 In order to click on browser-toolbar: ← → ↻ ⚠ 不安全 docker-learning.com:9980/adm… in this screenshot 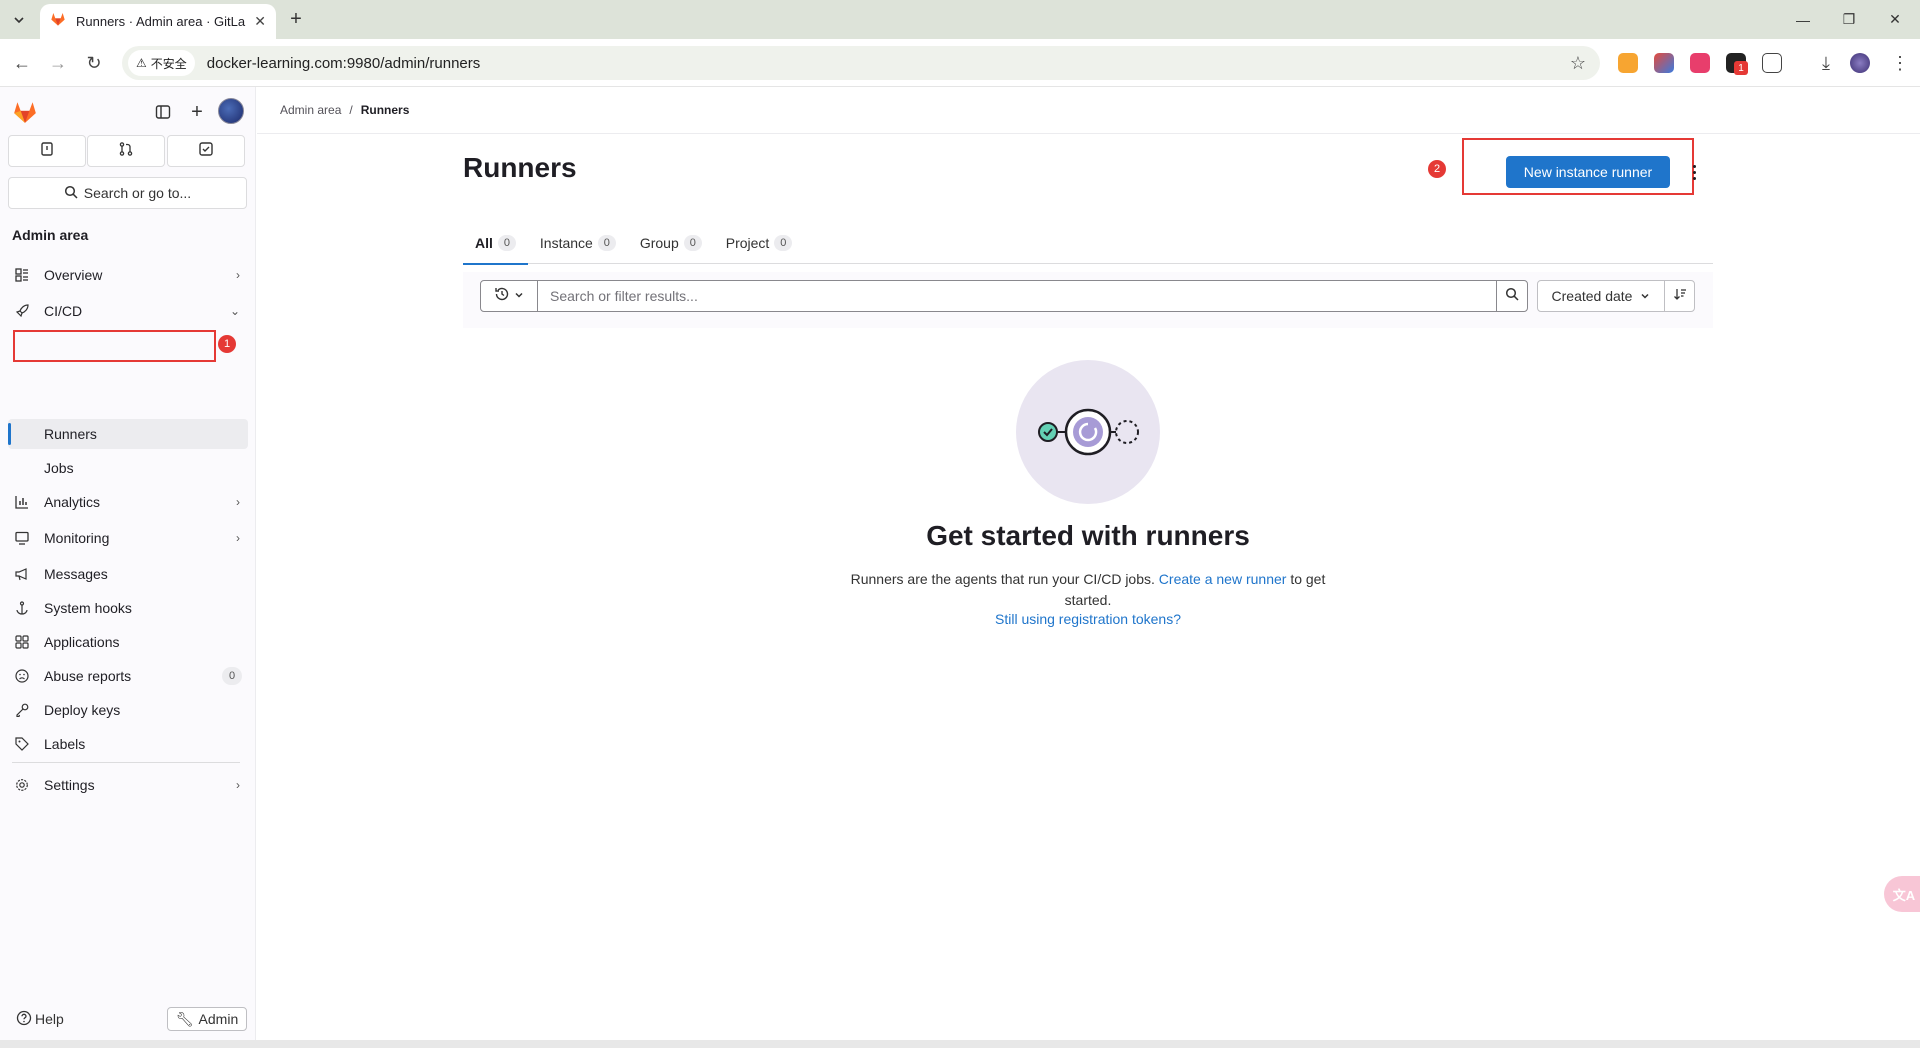, I will do `click(960, 63)`.